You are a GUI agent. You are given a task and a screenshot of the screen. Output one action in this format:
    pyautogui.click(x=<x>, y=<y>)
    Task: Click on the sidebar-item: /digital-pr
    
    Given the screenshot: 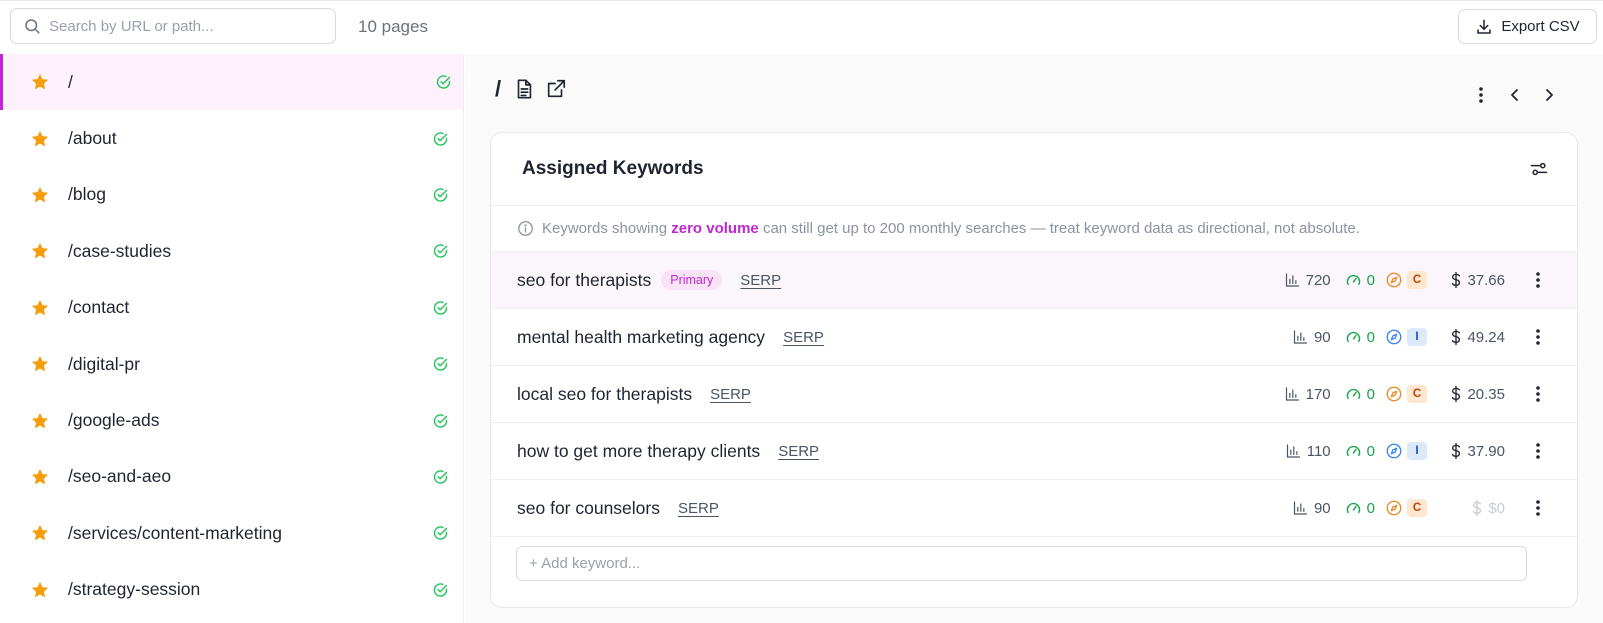 What is the action you would take?
    pyautogui.click(x=231, y=364)
    